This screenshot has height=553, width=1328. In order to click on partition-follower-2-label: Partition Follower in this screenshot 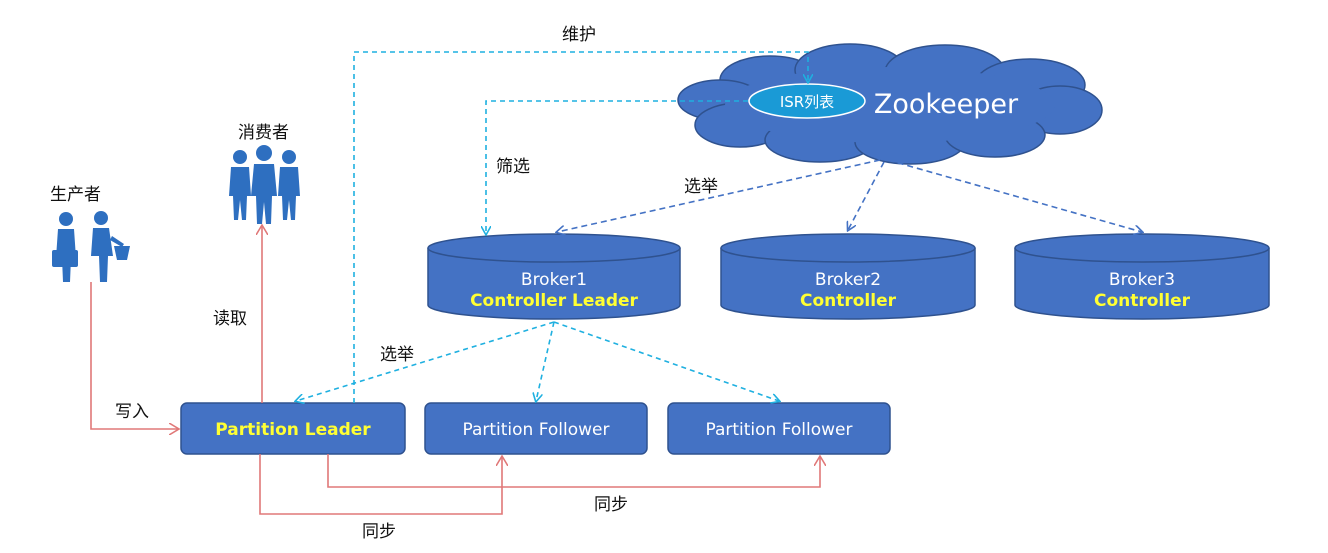, I will do `click(778, 430)`.